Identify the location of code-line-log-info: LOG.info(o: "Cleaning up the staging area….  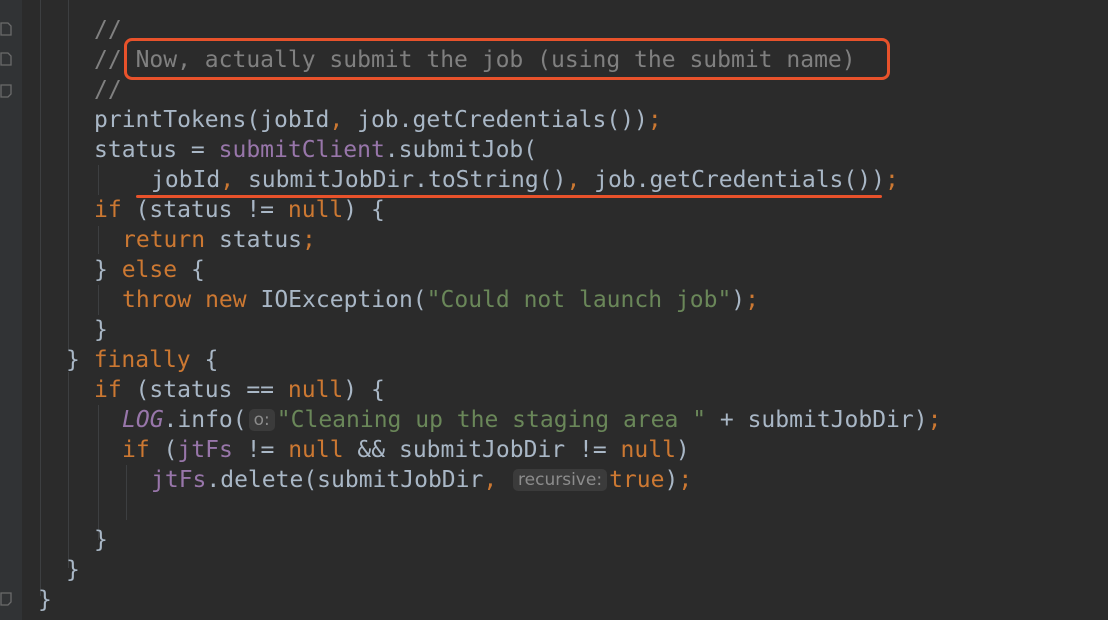
(532, 420).